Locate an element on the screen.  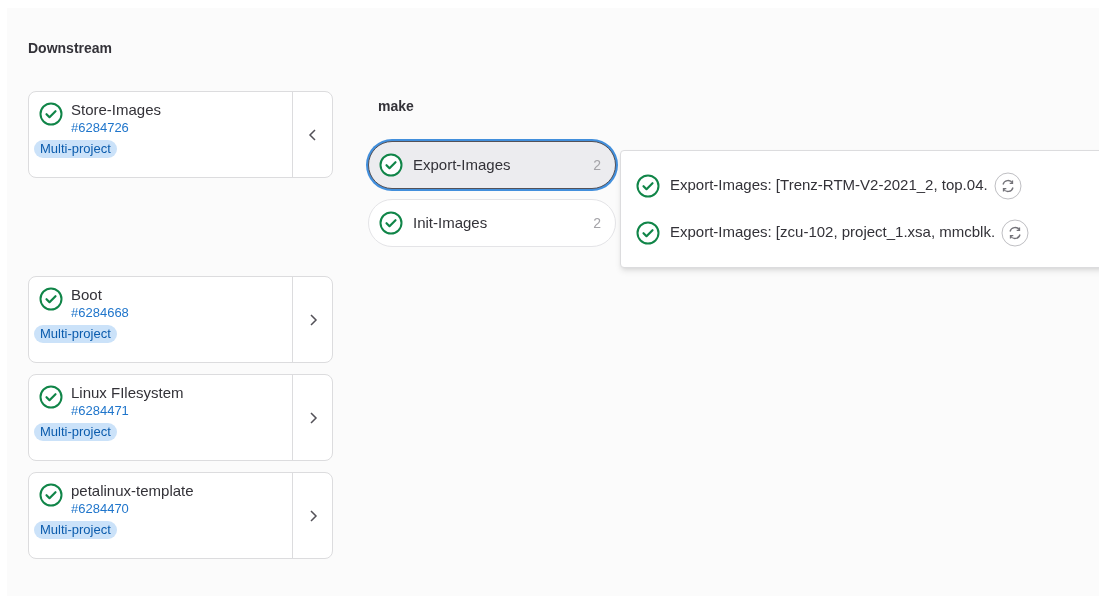
chevron-left-icon is located at coordinates (312, 134).